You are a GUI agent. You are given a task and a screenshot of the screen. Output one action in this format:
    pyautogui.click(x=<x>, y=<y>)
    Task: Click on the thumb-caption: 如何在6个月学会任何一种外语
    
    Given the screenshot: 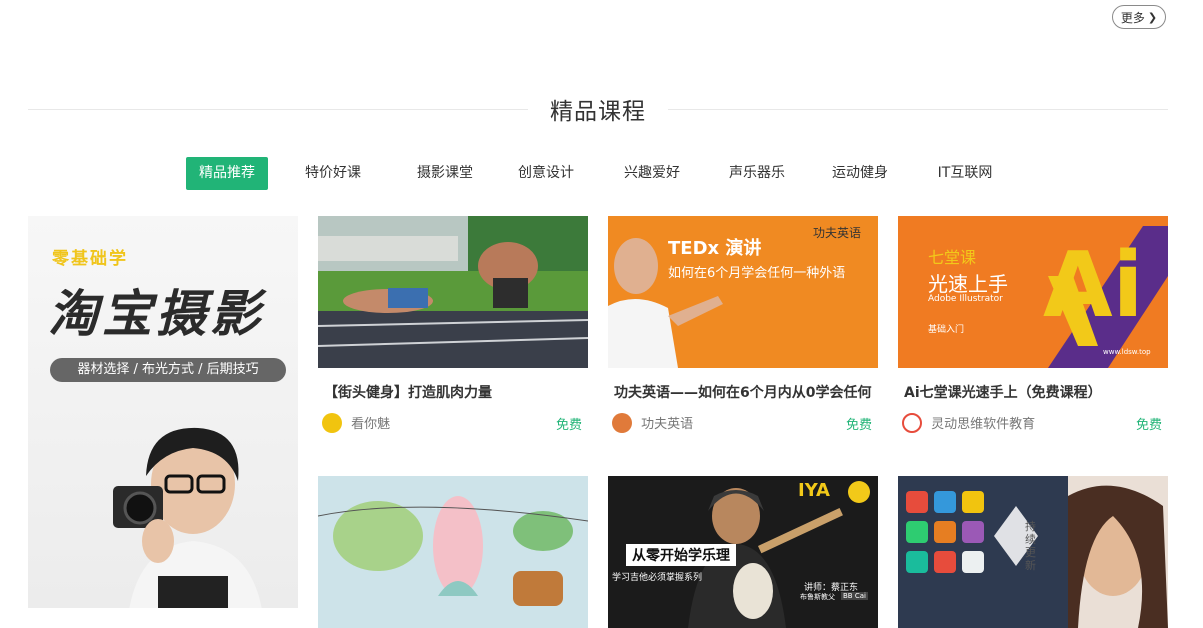 What is the action you would take?
    pyautogui.click(x=757, y=273)
    